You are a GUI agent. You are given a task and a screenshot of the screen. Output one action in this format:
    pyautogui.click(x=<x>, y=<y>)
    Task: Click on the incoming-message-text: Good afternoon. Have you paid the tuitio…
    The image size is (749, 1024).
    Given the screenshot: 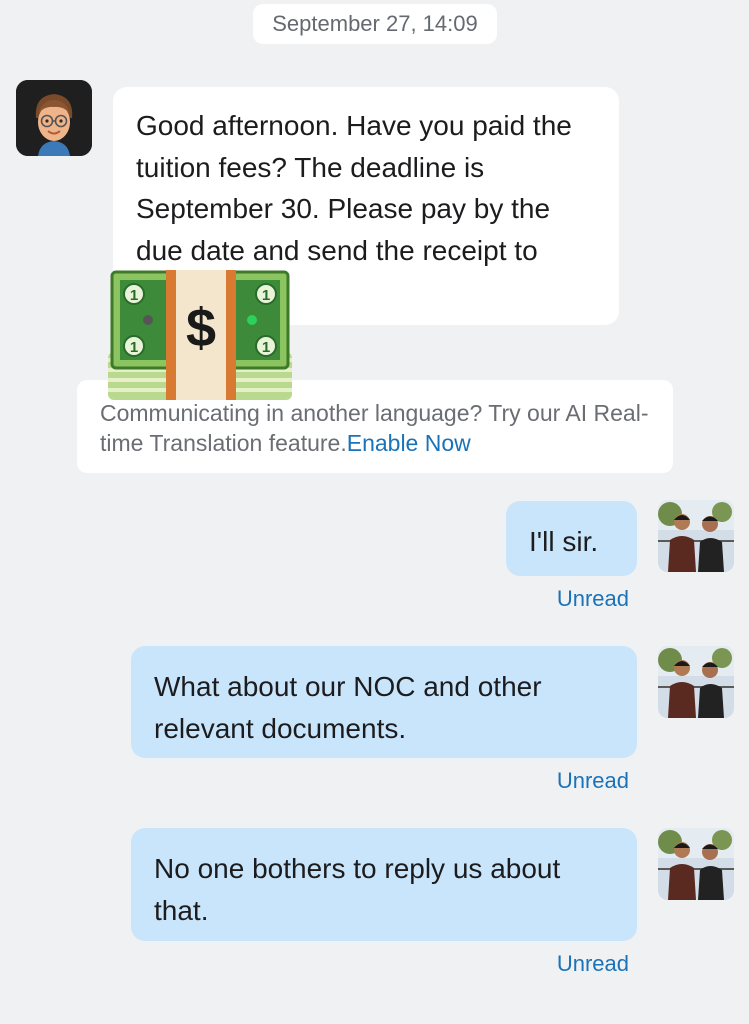 What is the action you would take?
    pyautogui.click(x=354, y=188)
    